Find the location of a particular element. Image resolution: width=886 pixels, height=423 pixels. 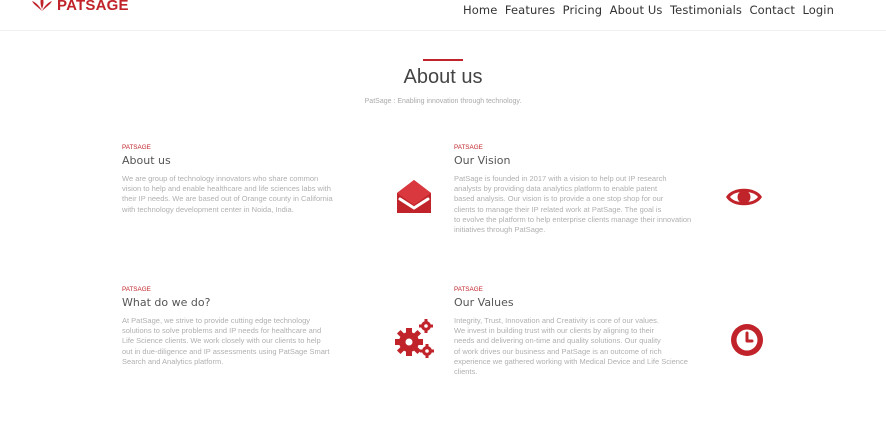

heading-accent-rule is located at coordinates (443, 60).